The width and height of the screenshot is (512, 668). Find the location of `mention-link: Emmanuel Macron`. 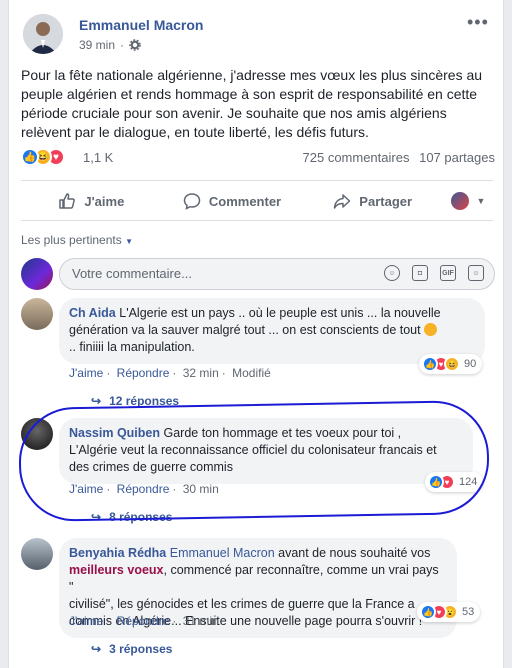

mention-link: Emmanuel Macron is located at coordinates (222, 553).